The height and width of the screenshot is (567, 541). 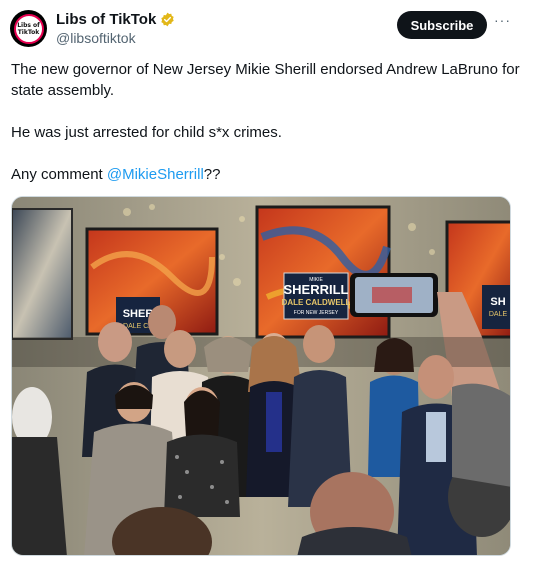 I want to click on verified-badge-icon, so click(x=167, y=19).